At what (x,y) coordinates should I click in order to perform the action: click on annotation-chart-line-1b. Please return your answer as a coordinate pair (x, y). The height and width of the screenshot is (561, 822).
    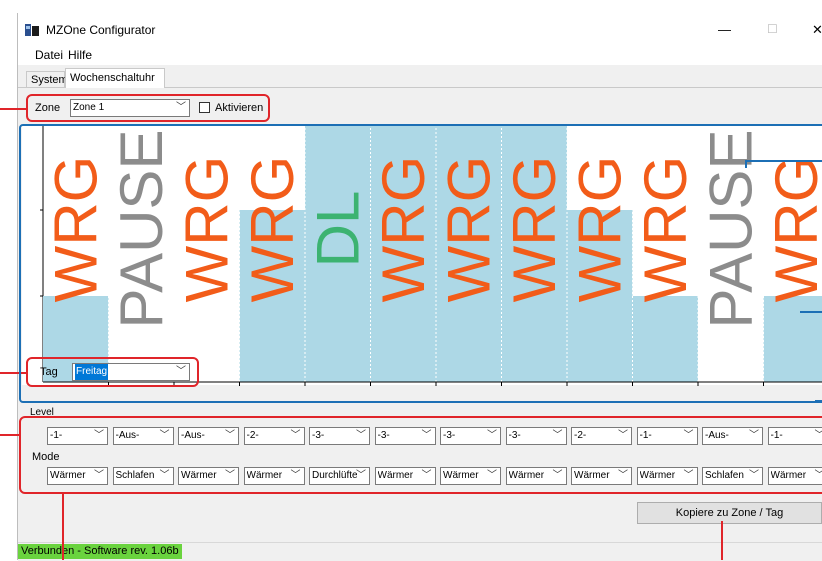
    Looking at the image, I should click on (746, 164).